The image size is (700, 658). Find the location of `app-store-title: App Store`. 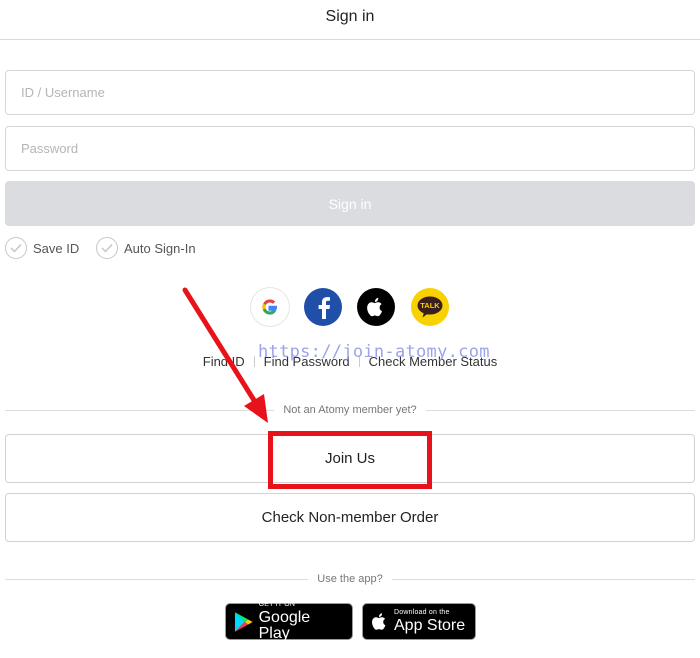

app-store-title: App Store is located at coordinates (430, 625).